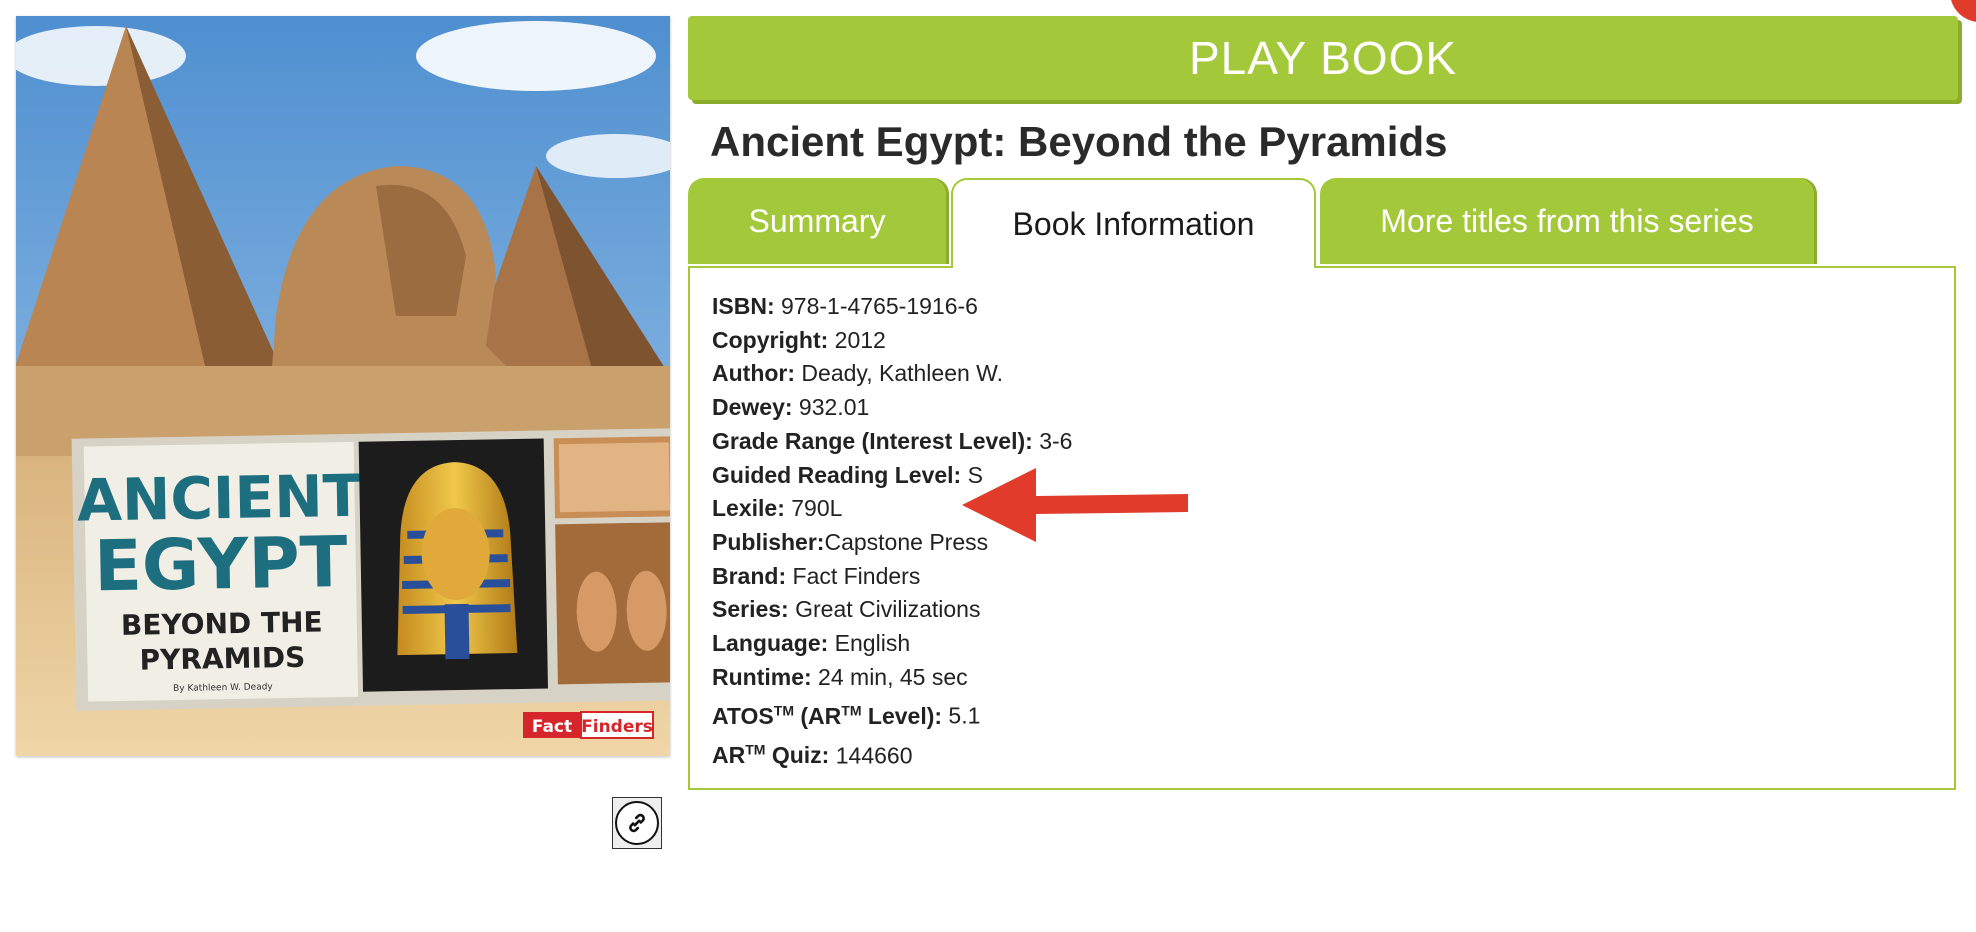  I want to click on info-series: Series: Great Civilizations, so click(892, 610).